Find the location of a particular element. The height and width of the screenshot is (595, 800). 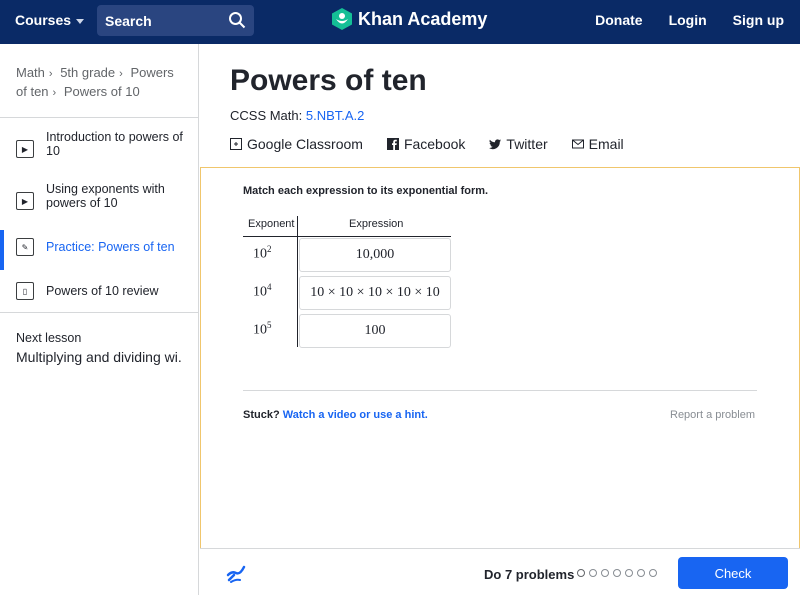

courses-label: Courses is located at coordinates (43, 20).